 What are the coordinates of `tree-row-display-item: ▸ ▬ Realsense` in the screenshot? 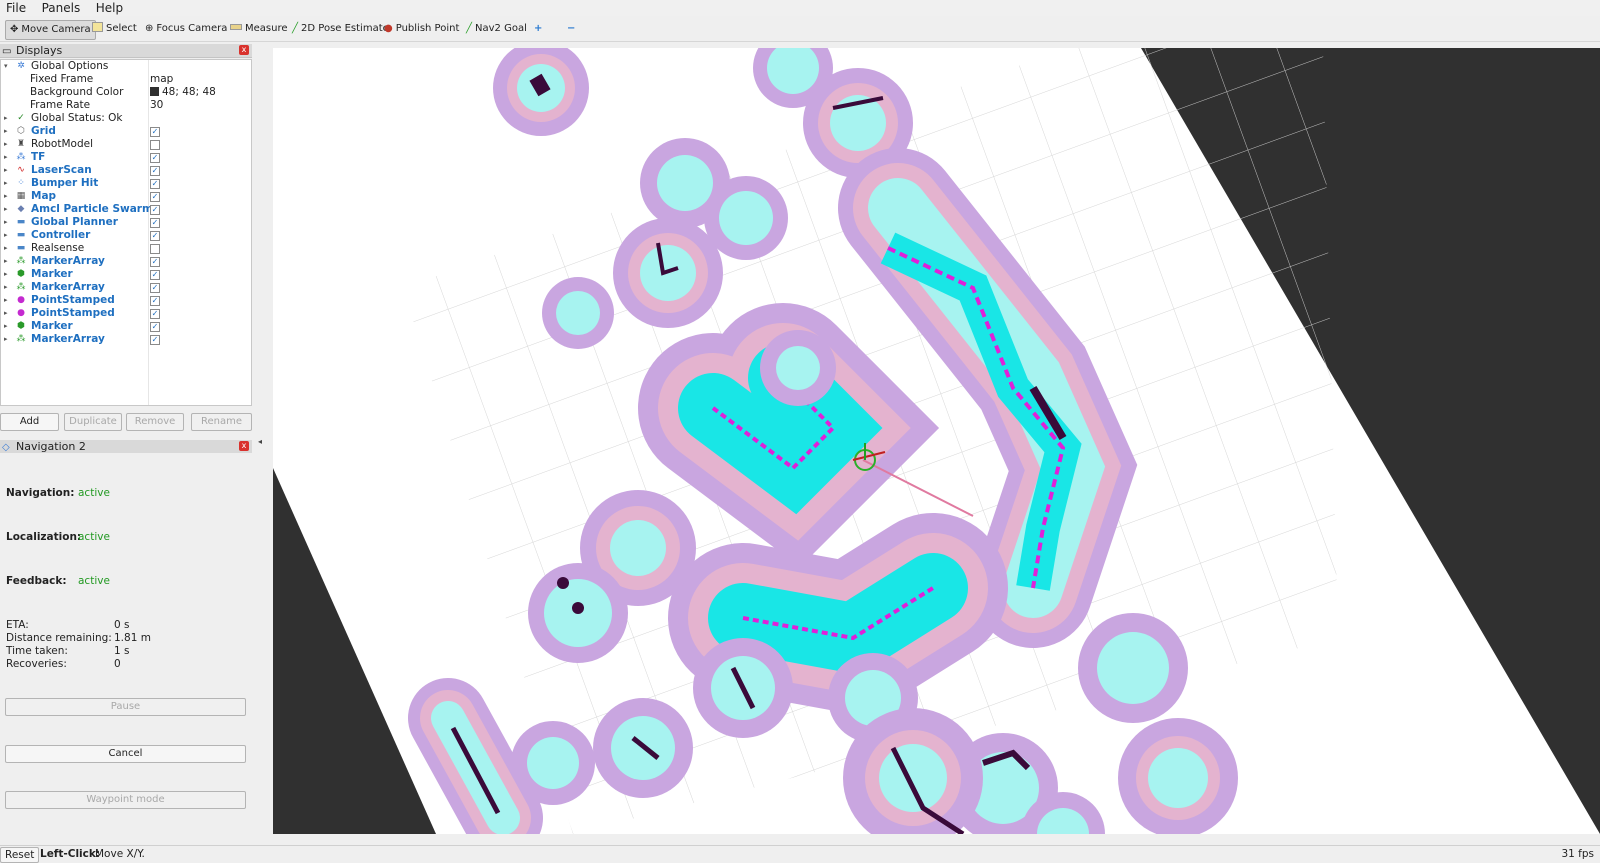 It's located at (126, 248).